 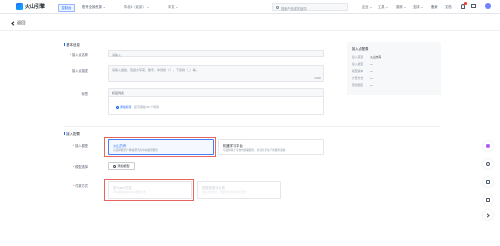 I want to click on access-config-title: 接入配置, so click(x=72, y=133).